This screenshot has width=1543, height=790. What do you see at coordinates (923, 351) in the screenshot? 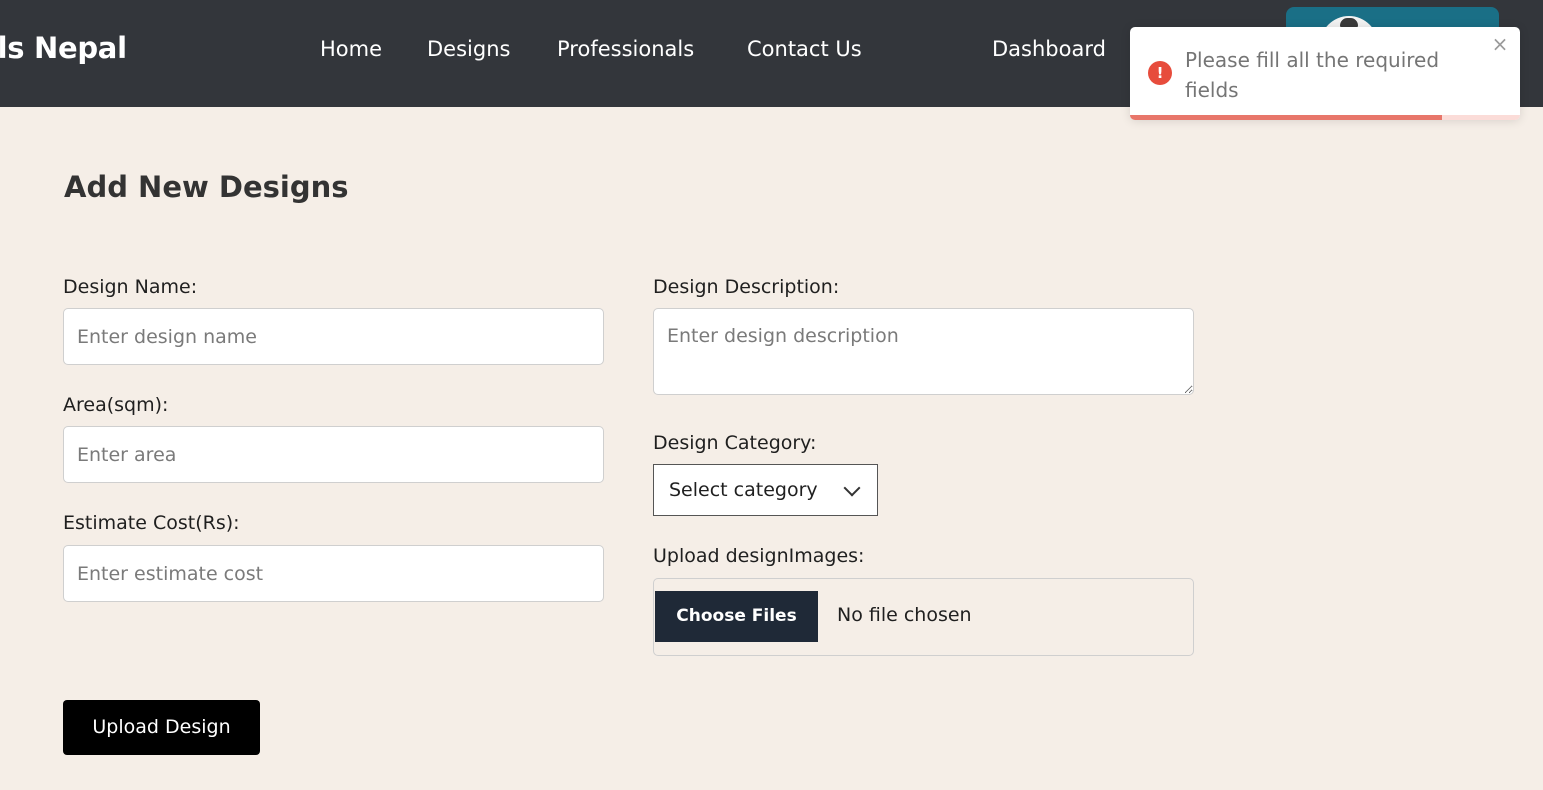
I see `design-description-textarea` at bounding box center [923, 351].